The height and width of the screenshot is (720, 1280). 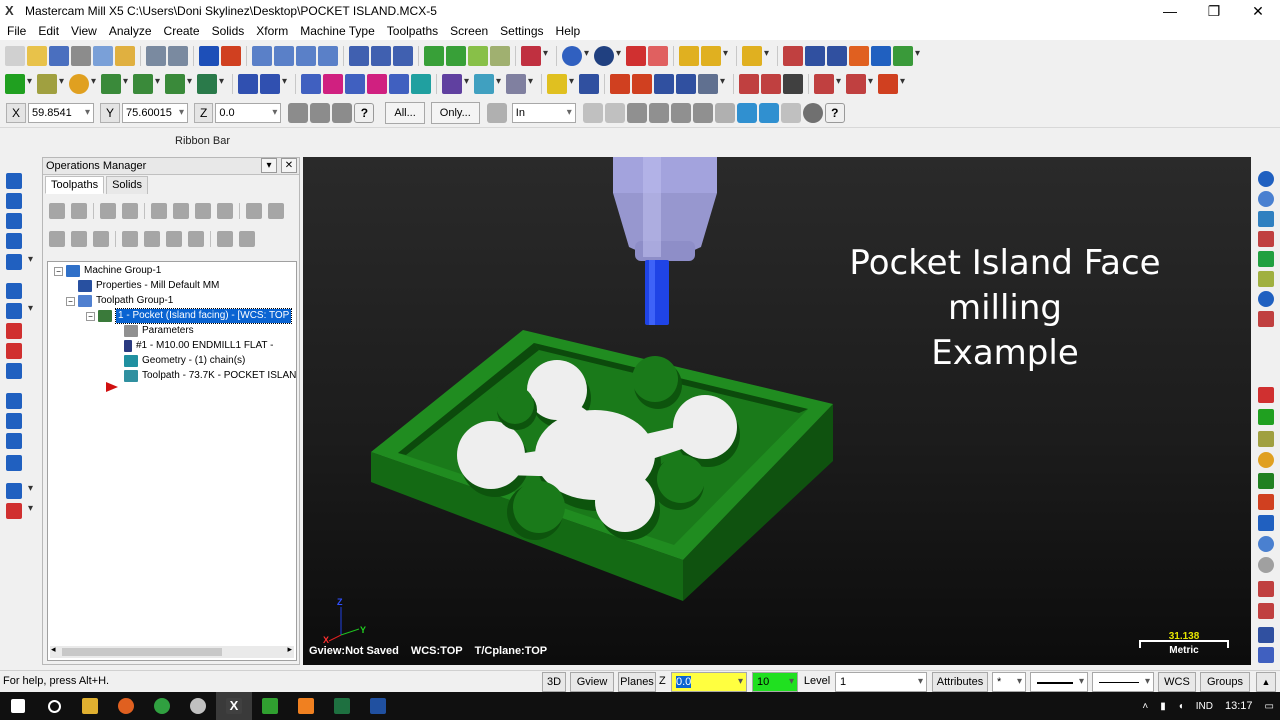 What do you see at coordinates (143, 84) in the screenshot?
I see `create-fillet-icon` at bounding box center [143, 84].